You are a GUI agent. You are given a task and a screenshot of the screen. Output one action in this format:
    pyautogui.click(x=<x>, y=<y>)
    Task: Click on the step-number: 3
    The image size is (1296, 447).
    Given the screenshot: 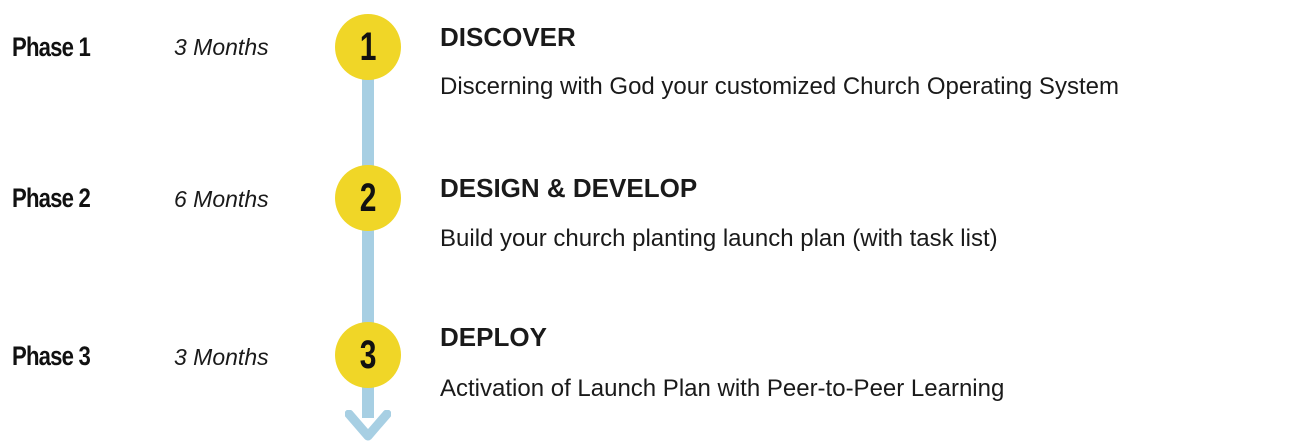 What is the action you would take?
    pyautogui.click(x=368, y=355)
    